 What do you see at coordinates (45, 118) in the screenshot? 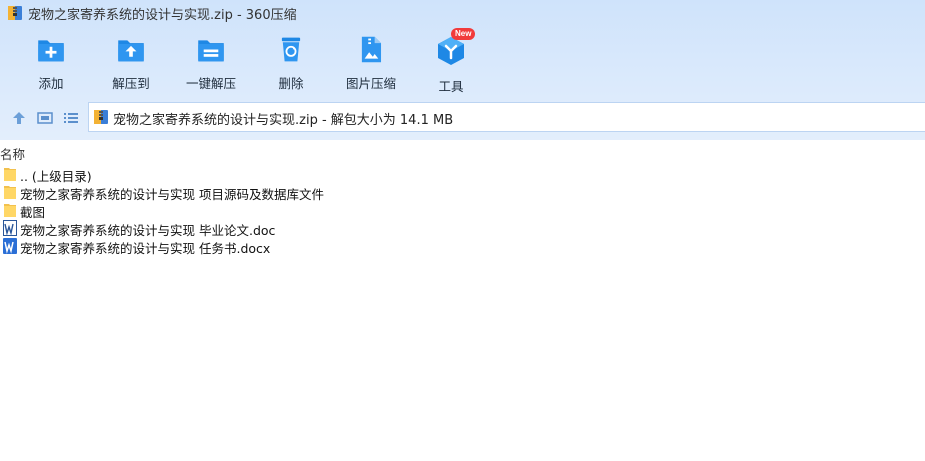
I see `thumbnail-view-icon` at bounding box center [45, 118].